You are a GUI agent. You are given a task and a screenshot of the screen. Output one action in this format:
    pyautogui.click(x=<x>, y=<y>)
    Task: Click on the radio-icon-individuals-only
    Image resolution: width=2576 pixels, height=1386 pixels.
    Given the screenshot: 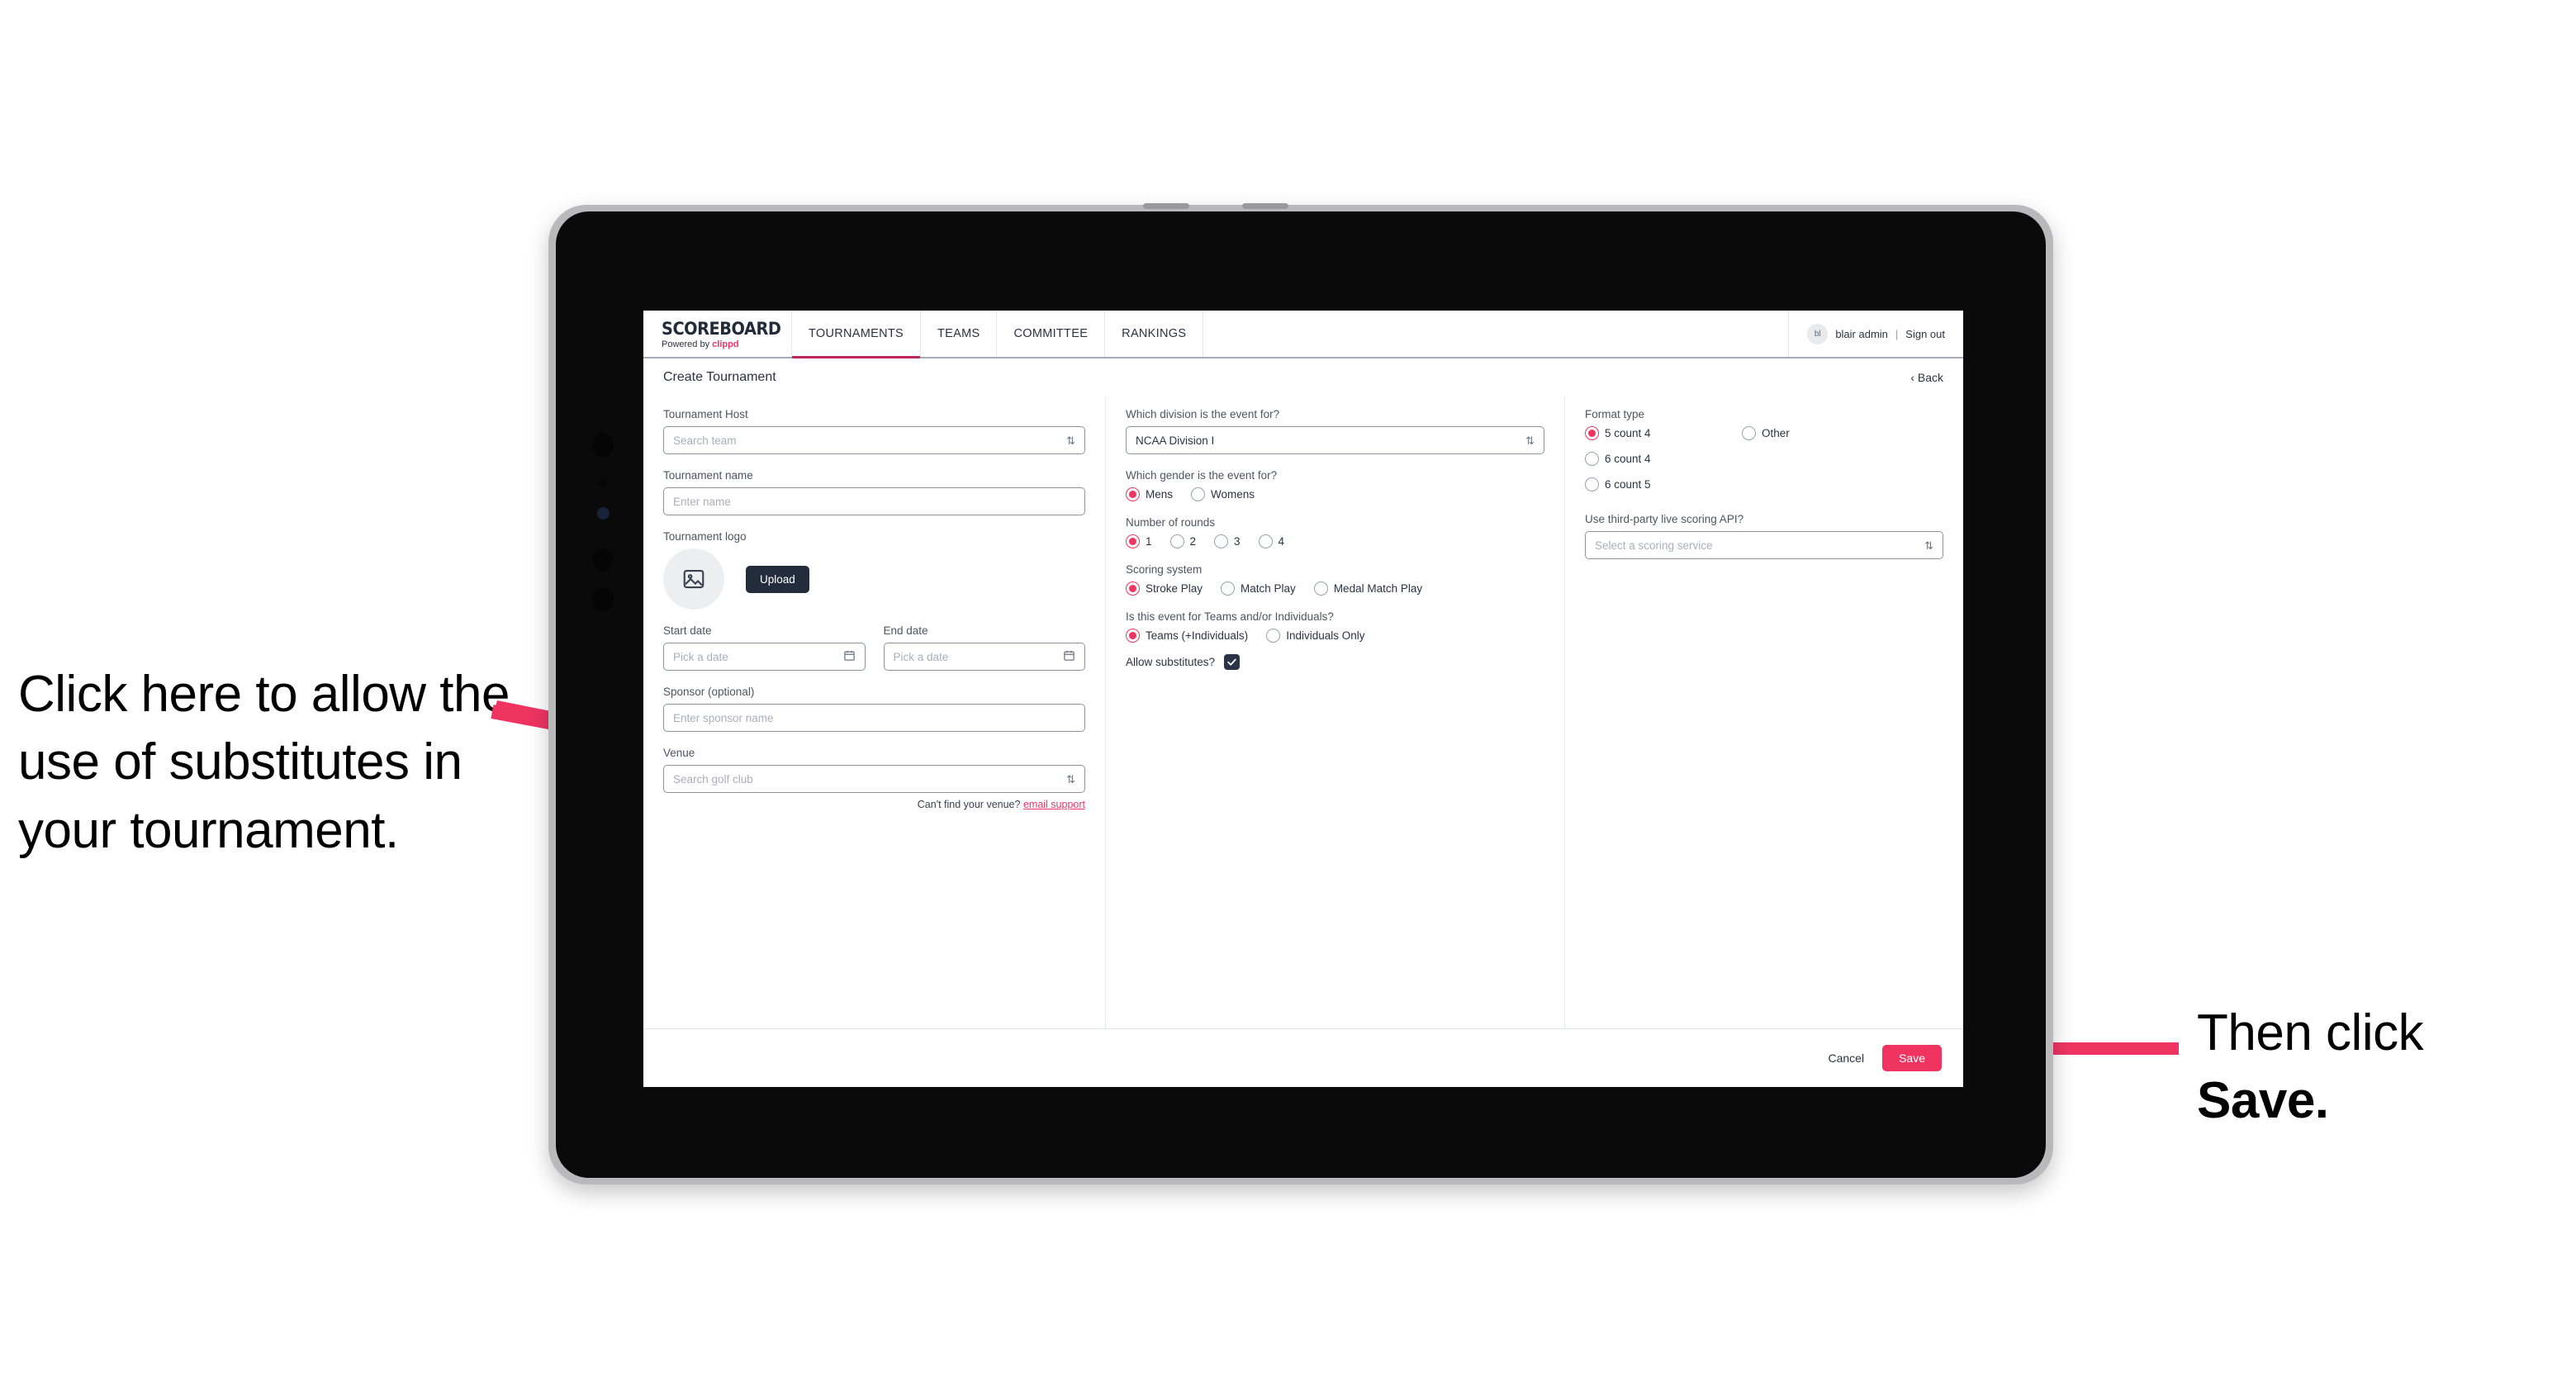 What is the action you would take?
    pyautogui.click(x=1273, y=636)
    